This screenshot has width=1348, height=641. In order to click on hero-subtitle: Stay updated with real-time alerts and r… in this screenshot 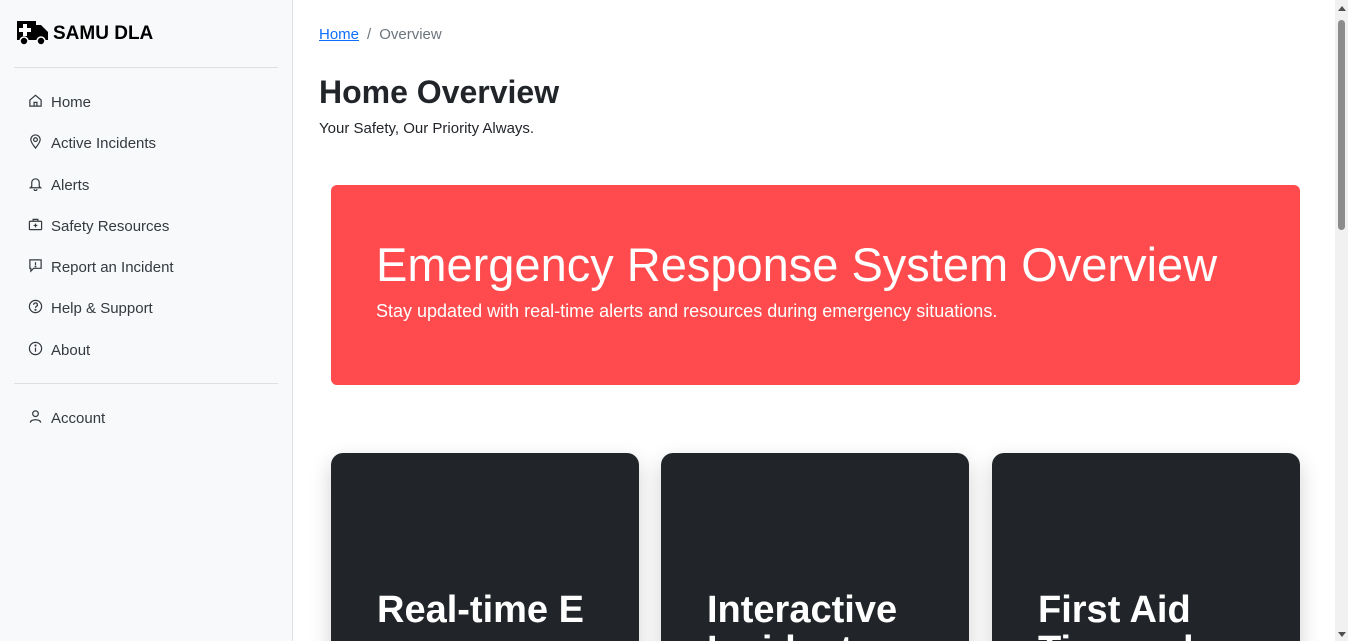, I will do `click(687, 311)`.